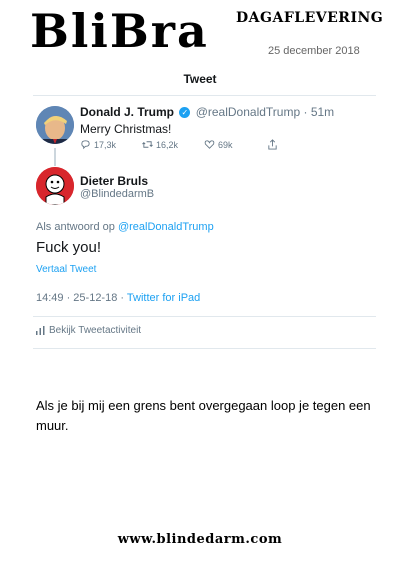 The image size is (400, 566). Describe the element at coordinates (117, 194) in the screenshot. I see `reply-author-handle: @BlindedarmB` at that location.